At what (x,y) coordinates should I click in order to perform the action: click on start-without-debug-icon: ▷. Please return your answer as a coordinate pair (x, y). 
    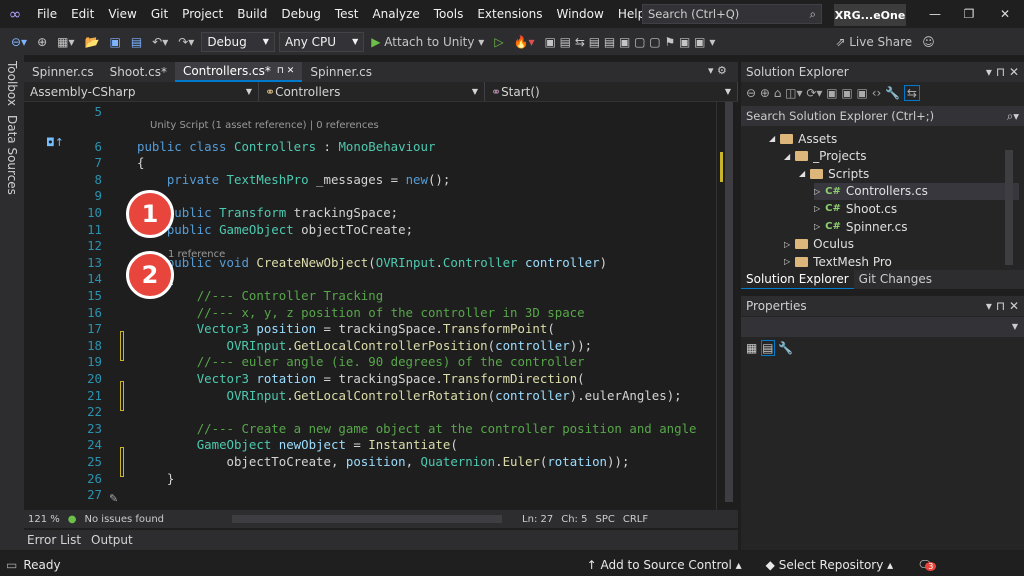
    Looking at the image, I should click on (498, 42).